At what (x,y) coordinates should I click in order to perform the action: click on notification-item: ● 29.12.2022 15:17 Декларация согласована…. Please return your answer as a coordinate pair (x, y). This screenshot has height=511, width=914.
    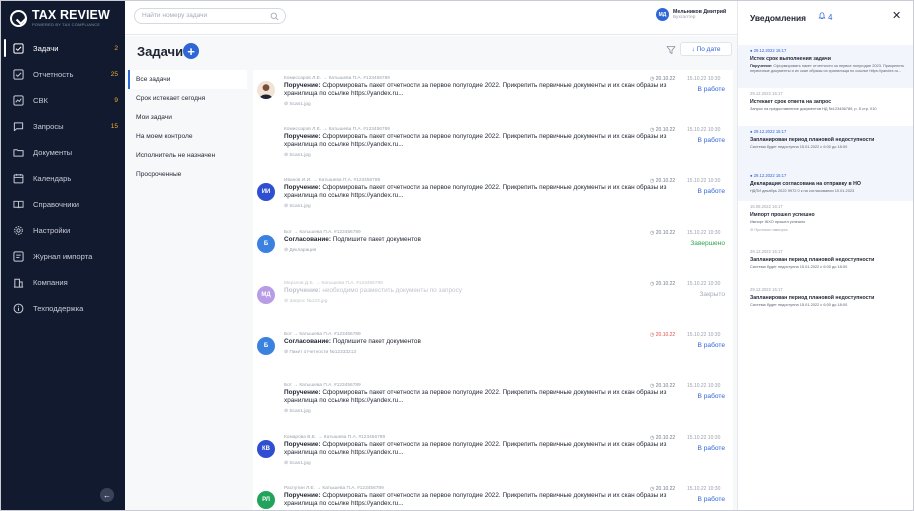
    Looking at the image, I should click on (825, 185).